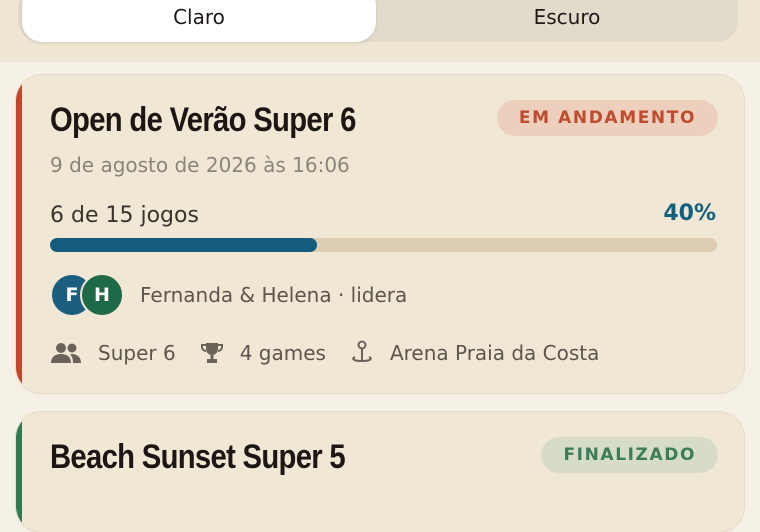 The height and width of the screenshot is (532, 760). I want to click on theme-light-option: Claro, so click(199, 21).